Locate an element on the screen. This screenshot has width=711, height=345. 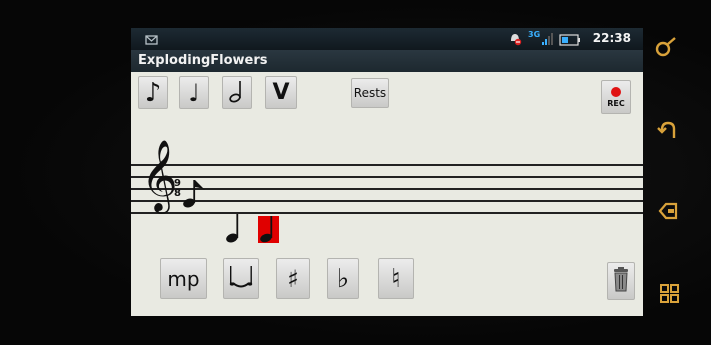
accent-icon: V is located at coordinates (281, 92).